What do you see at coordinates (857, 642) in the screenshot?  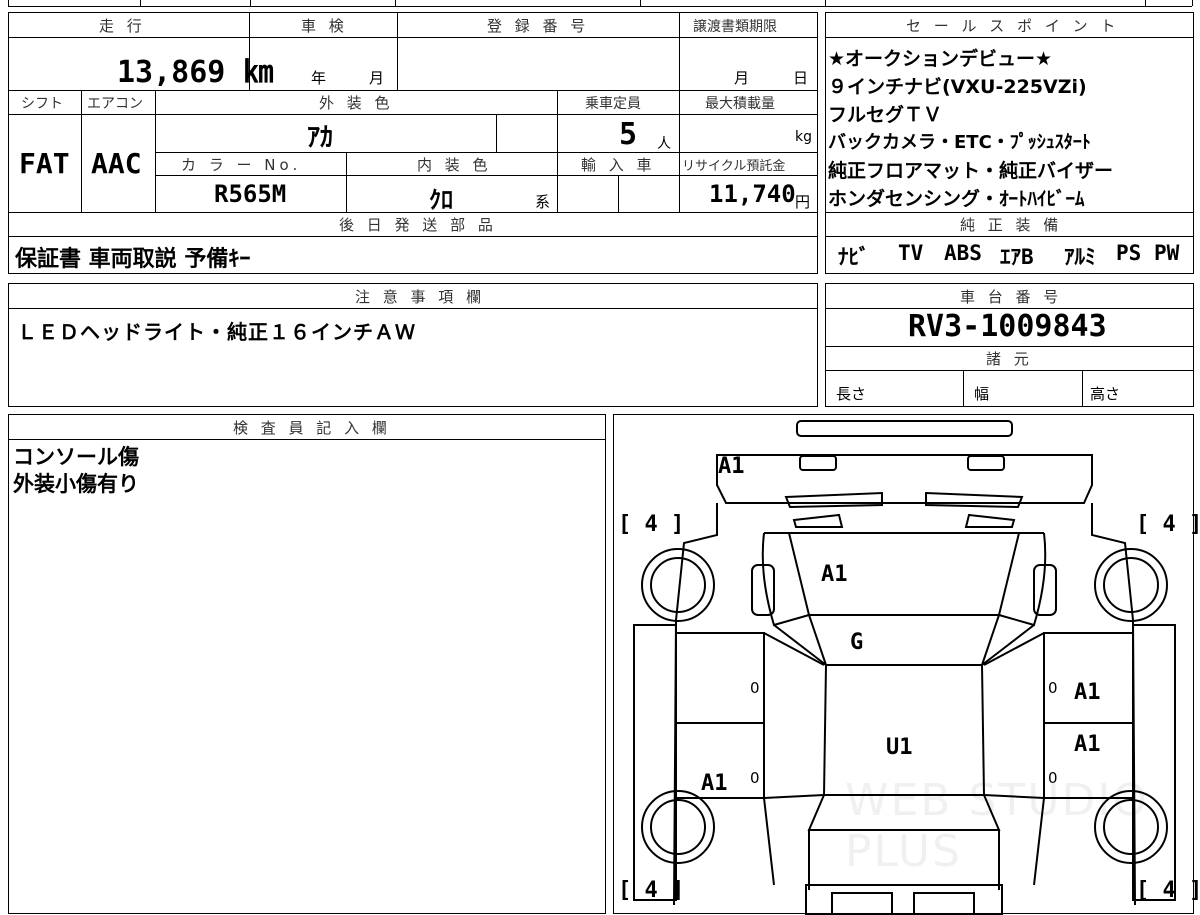 I see `damage-mark-windshield: G` at bounding box center [857, 642].